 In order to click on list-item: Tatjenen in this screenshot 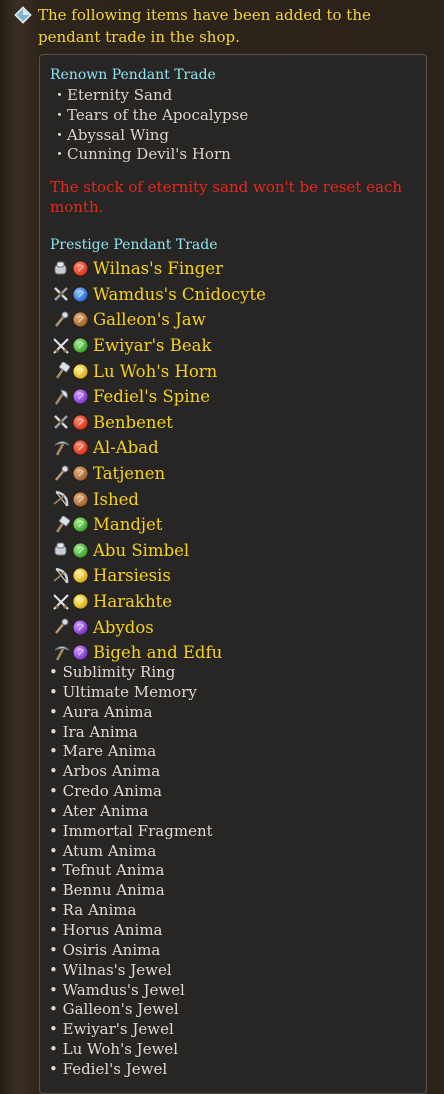, I will do `click(159, 474)`.